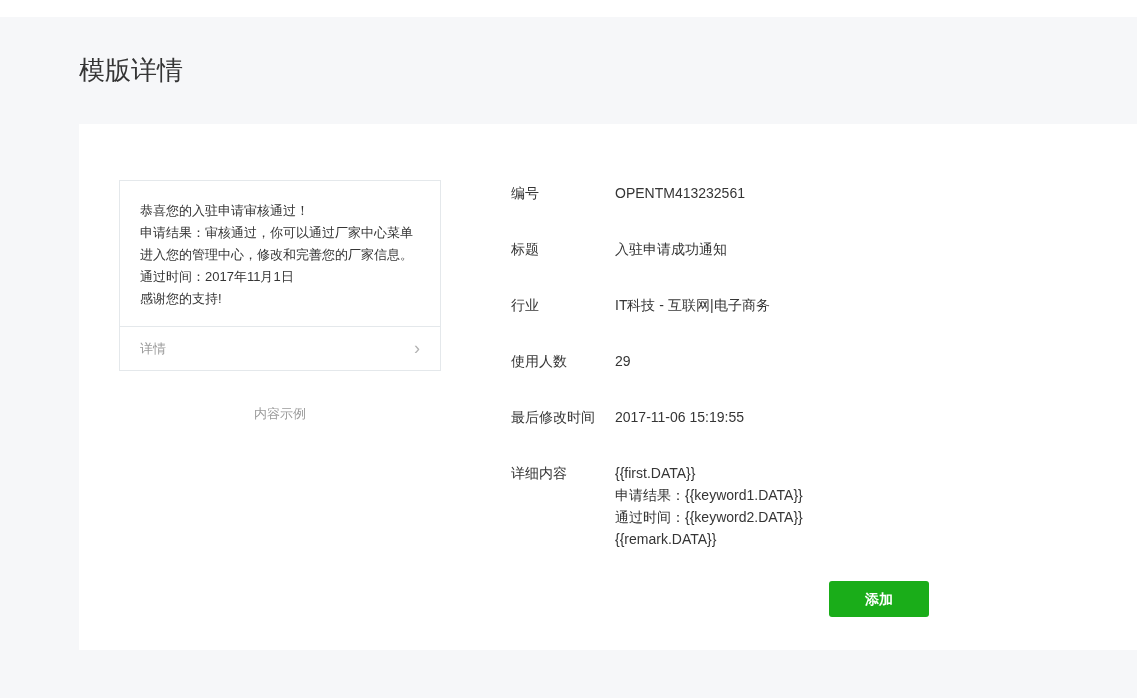  What do you see at coordinates (680, 193) in the screenshot?
I see `field-value: OPENTM413232561` at bounding box center [680, 193].